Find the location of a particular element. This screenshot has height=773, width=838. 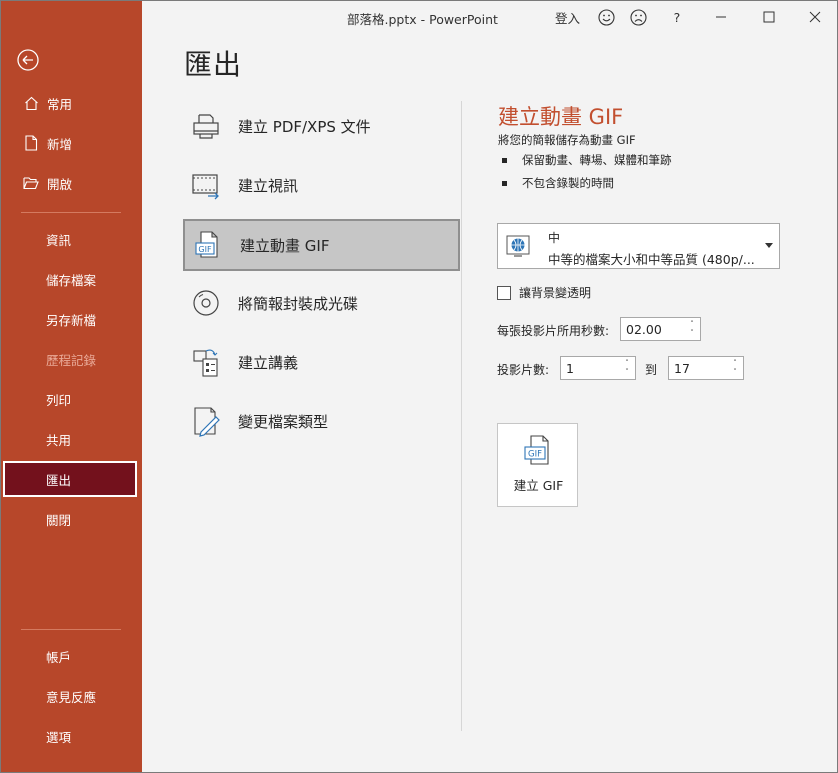

frown-feedback-icon is located at coordinates (638, 17).